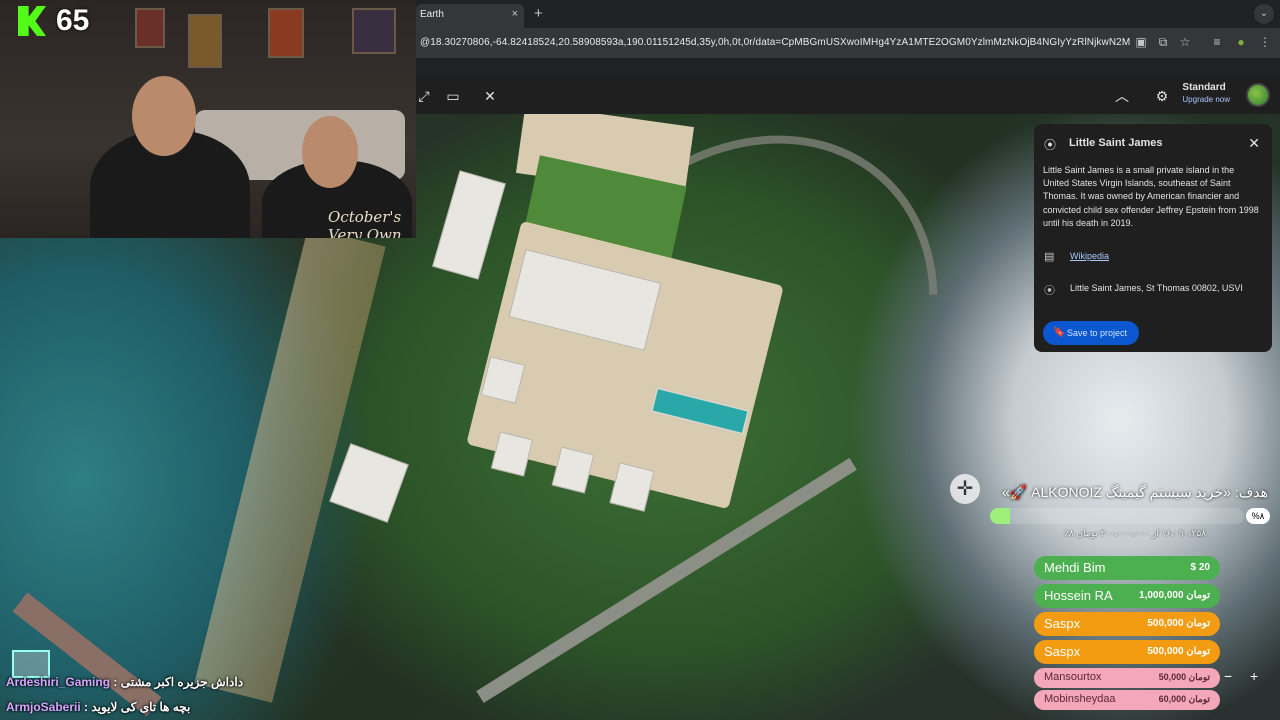  What do you see at coordinates (43, 707) in the screenshot?
I see `chat-username: ArmjoSaberii` at bounding box center [43, 707].